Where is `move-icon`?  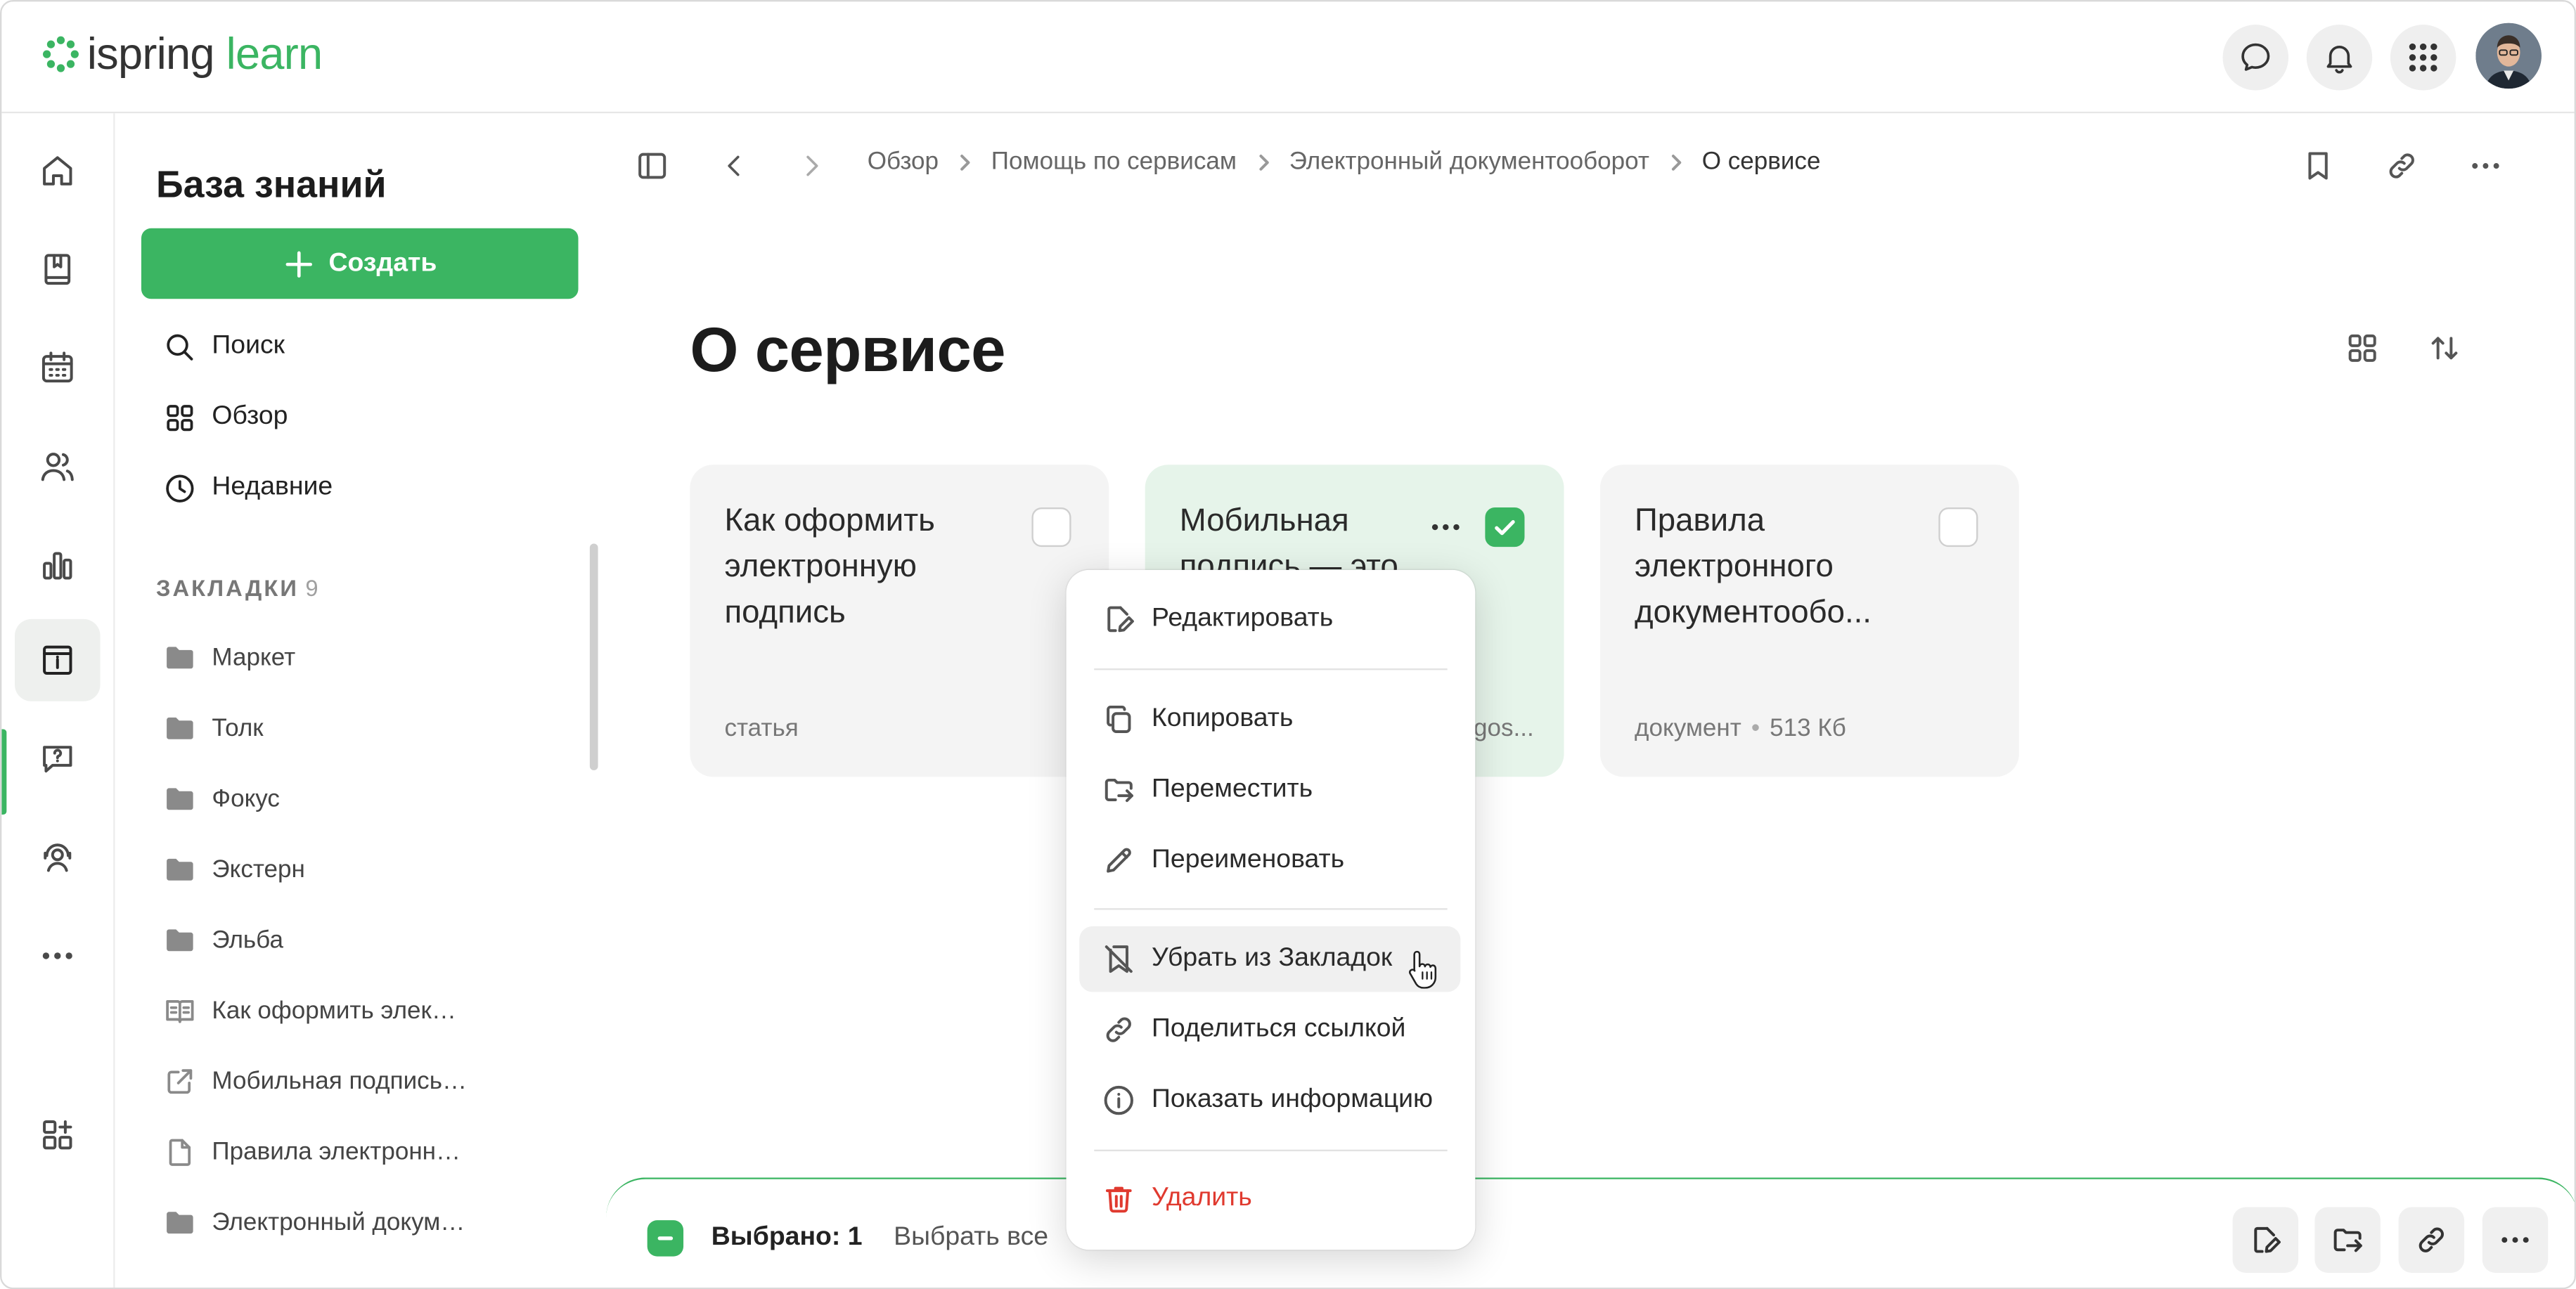
move-icon is located at coordinates (2347, 1241).